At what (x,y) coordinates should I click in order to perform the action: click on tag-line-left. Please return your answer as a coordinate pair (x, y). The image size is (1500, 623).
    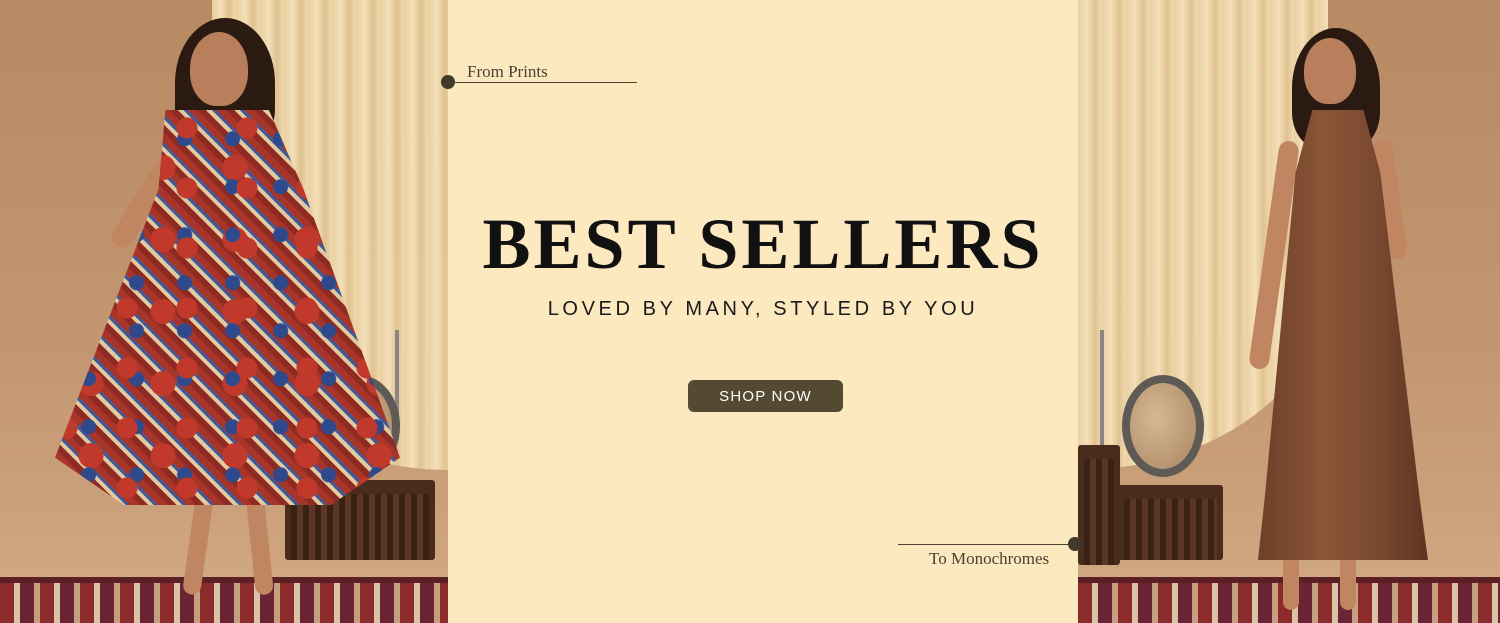
    Looking at the image, I should click on (542, 82).